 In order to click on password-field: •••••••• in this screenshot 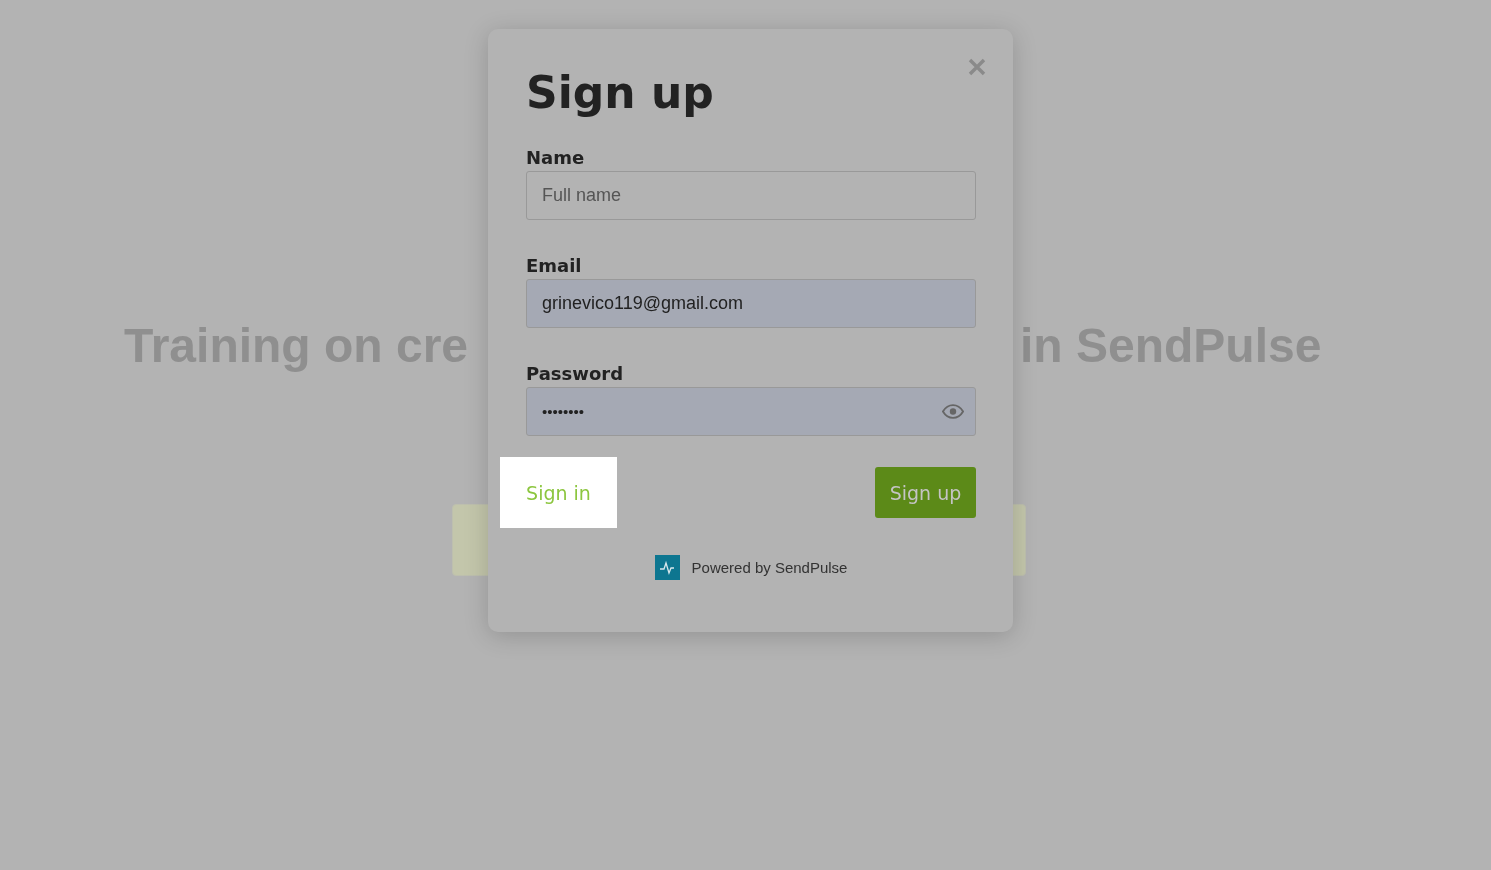, I will do `click(751, 411)`.